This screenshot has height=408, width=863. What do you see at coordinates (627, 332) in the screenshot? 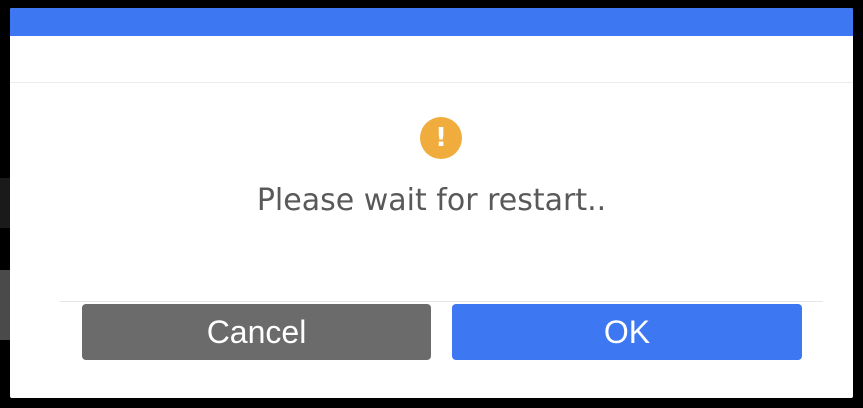
I see `ok-button: OK` at bounding box center [627, 332].